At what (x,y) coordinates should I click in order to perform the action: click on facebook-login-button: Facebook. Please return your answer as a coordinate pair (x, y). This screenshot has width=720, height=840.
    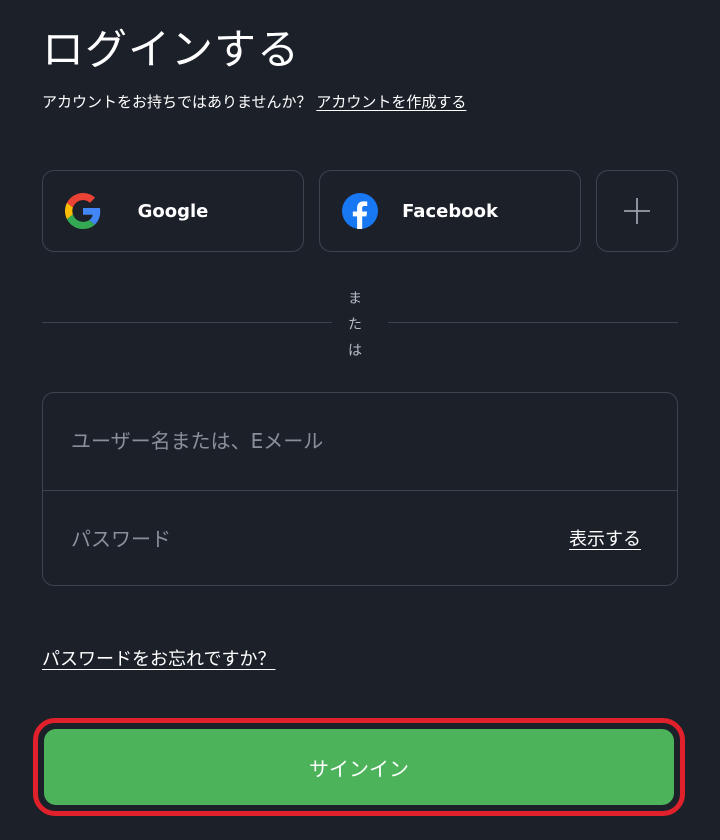
    Looking at the image, I should click on (450, 211).